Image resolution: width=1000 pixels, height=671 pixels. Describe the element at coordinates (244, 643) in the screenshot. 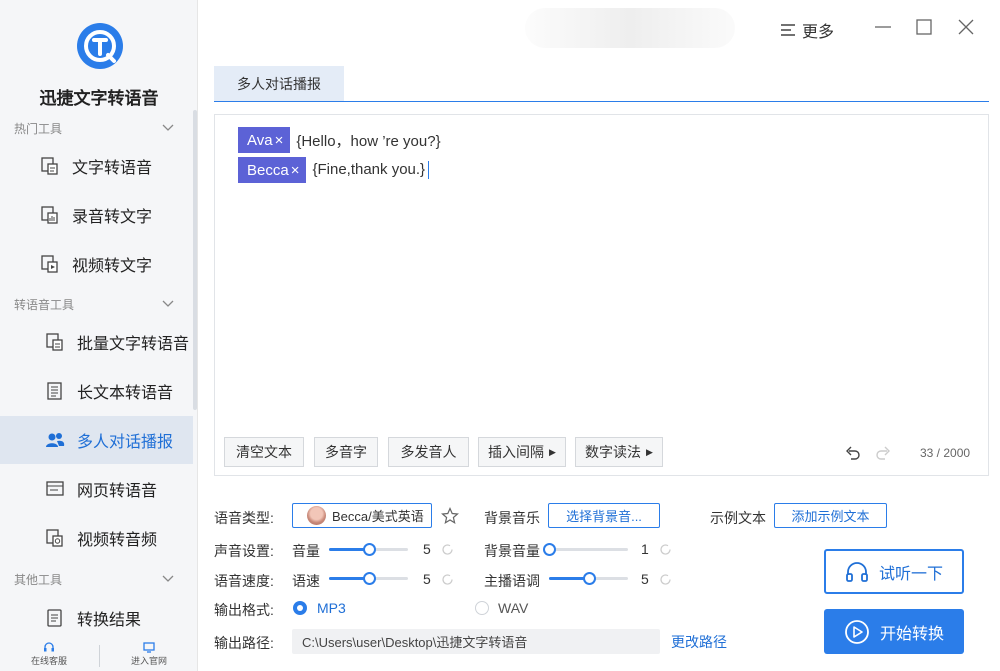

I see `output-path-label: 输出路径:` at that location.